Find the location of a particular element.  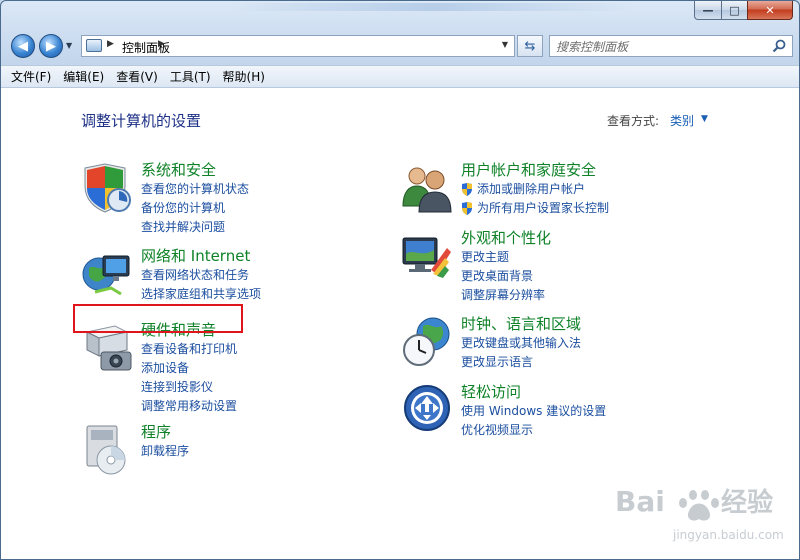

menu-help: 帮助(H) is located at coordinates (244, 76).